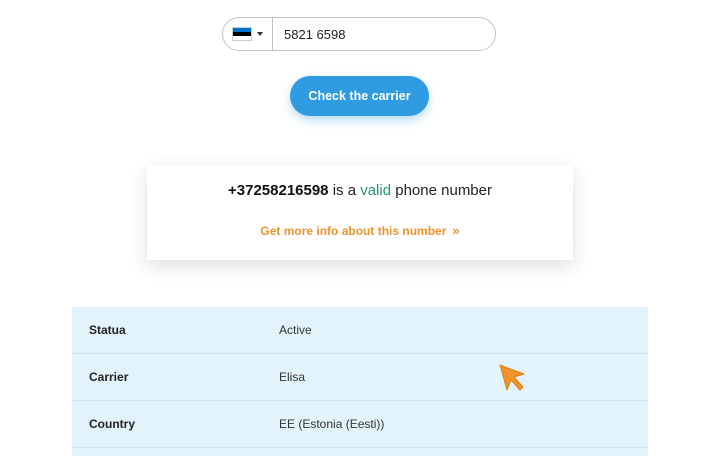 Image resolution: width=720 pixels, height=456 pixels. What do you see at coordinates (242, 34) in the screenshot?
I see `estonia-flag-icon` at bounding box center [242, 34].